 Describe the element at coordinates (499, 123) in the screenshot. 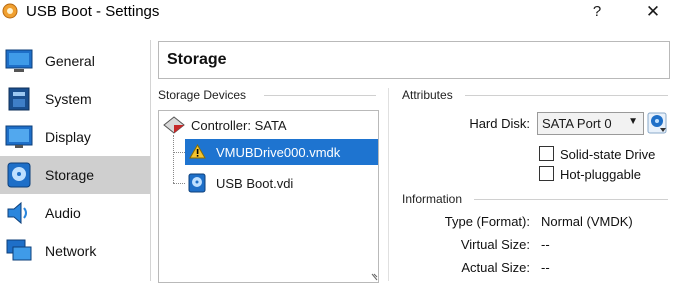

I see `hard-disk-label: Hard Disk:` at that location.